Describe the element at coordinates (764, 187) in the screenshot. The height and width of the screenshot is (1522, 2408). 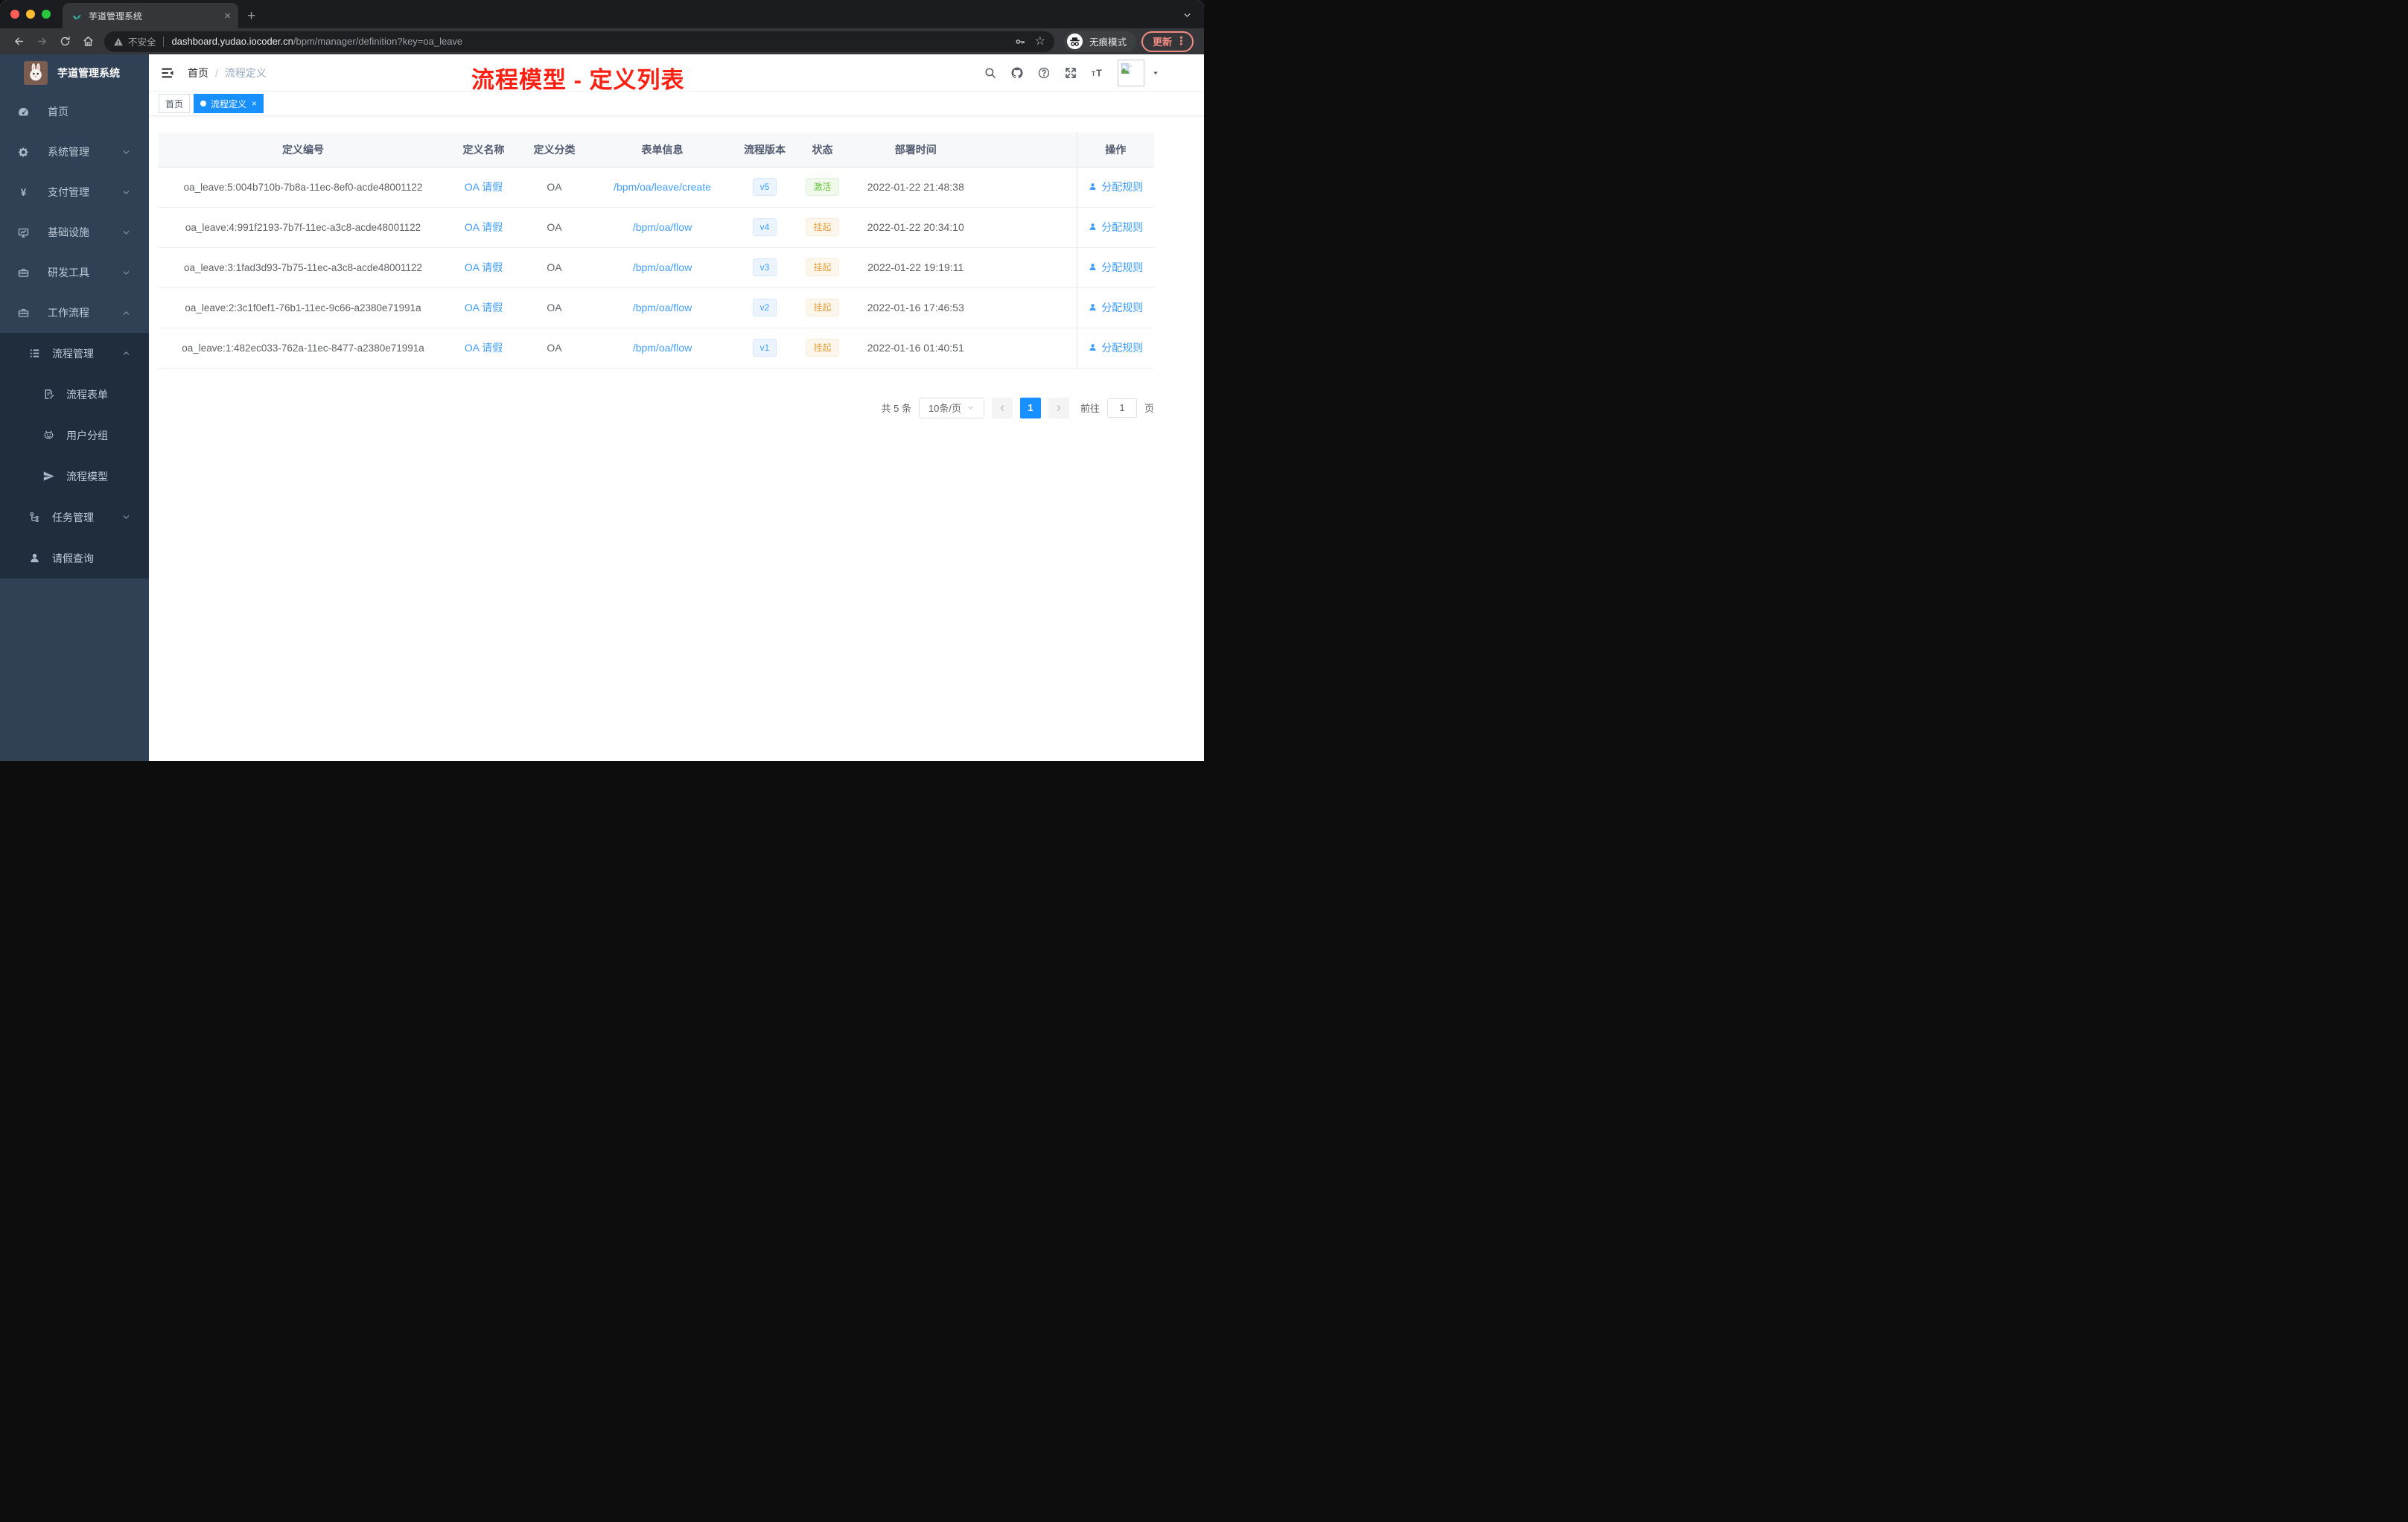
I see `version-badge: v5` at that location.